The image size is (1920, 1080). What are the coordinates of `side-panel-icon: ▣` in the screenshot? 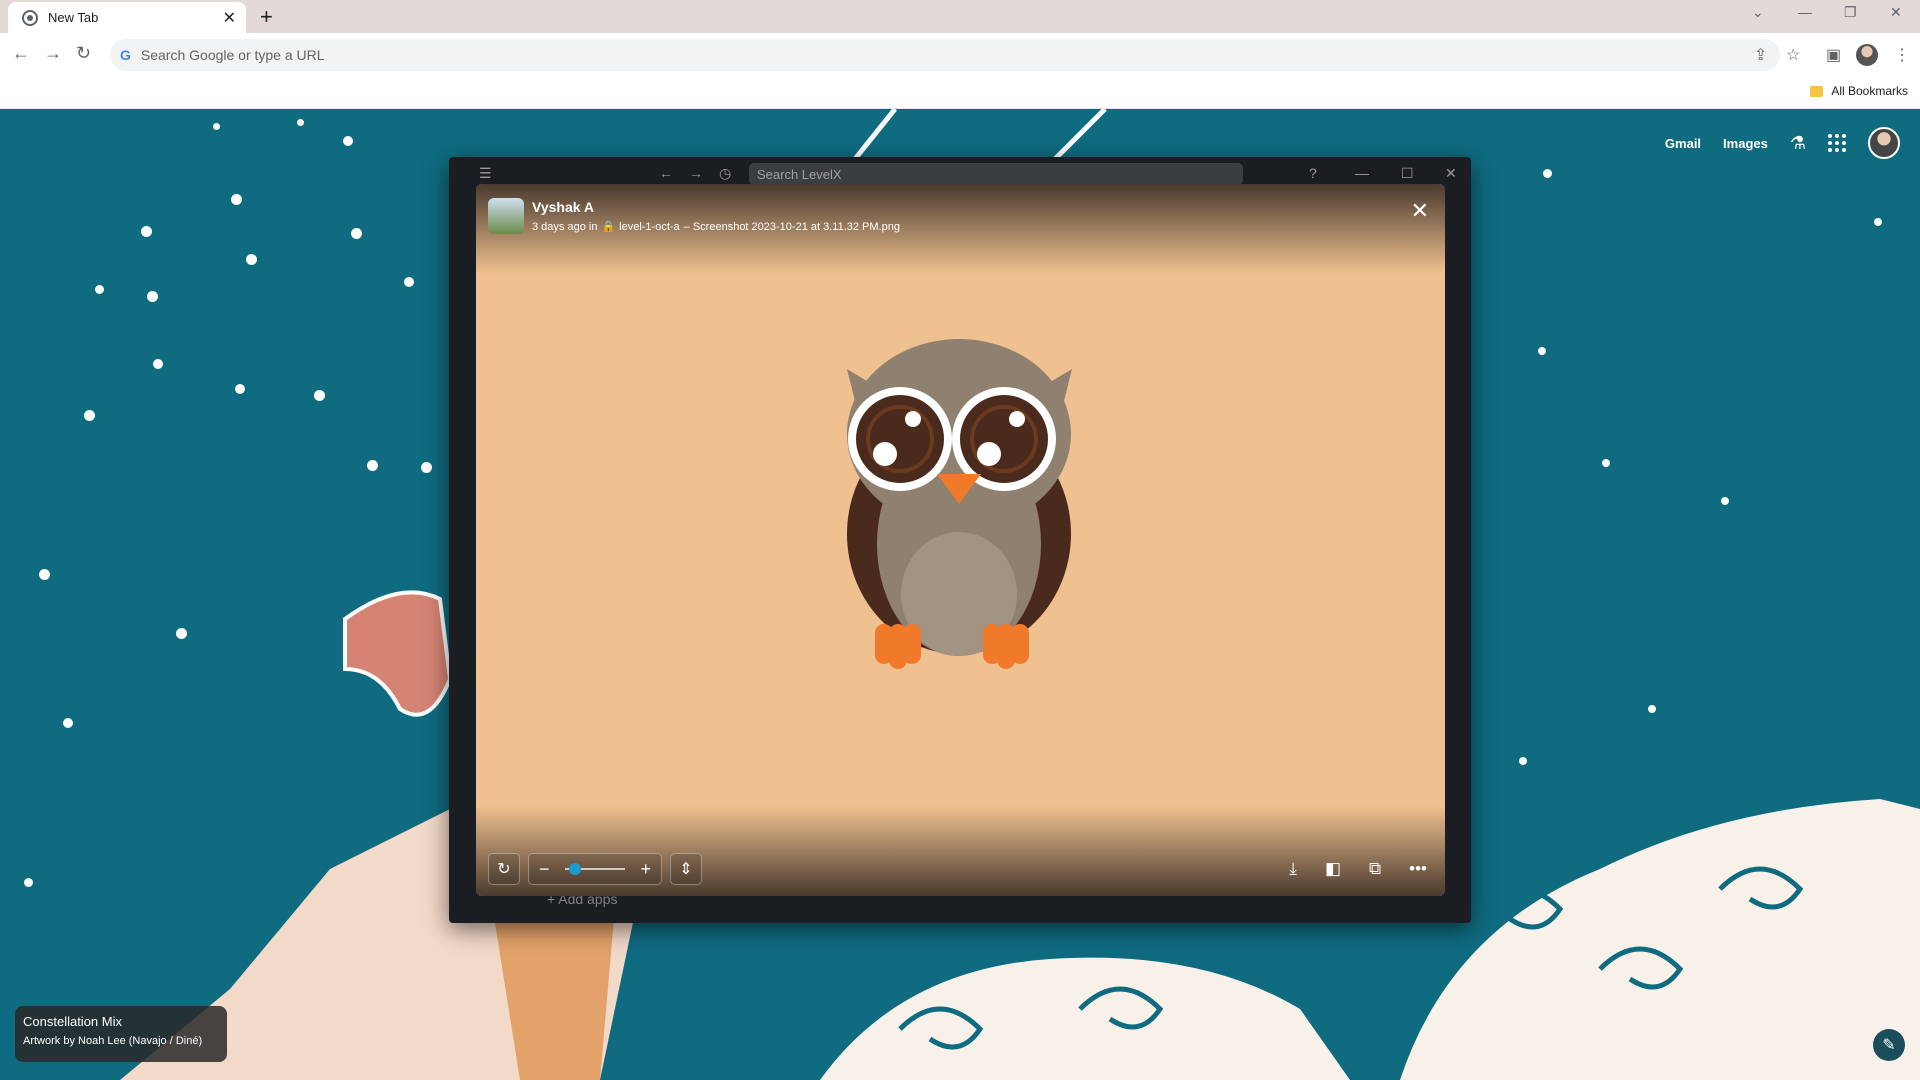 It's located at (1833, 55).